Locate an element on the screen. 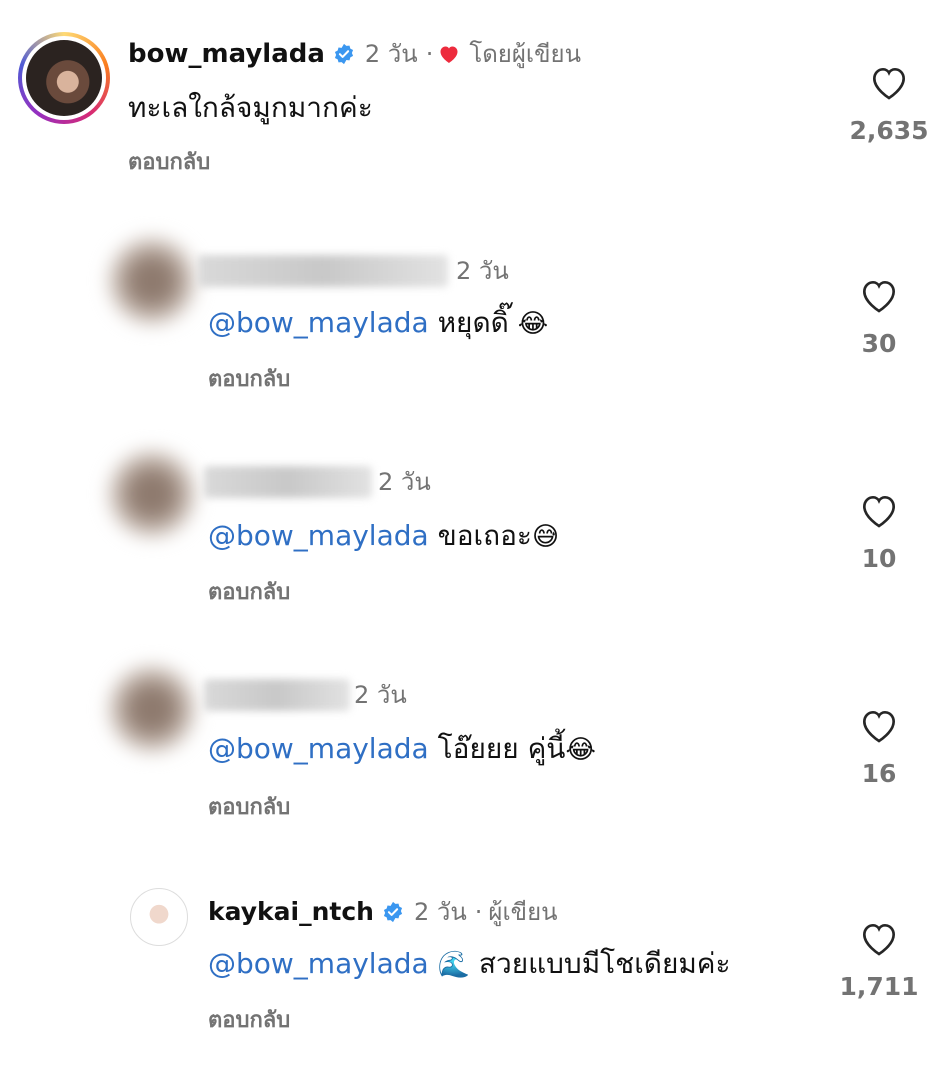 The height and width of the screenshot is (1065, 944). comment-body: โอ๊ยยย คู่นี้ is located at coordinates (501, 748).